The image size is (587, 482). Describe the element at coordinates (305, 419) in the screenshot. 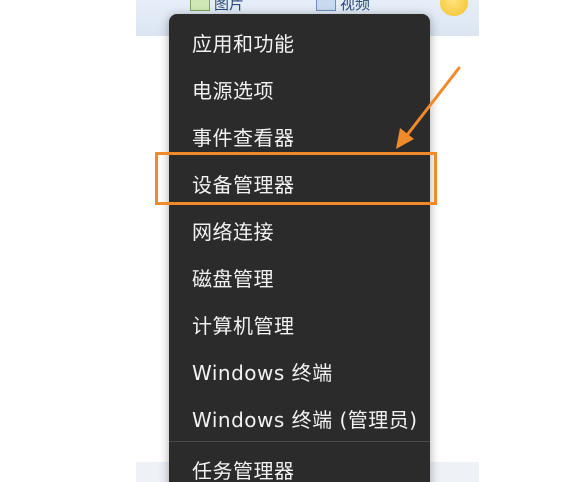

I see `menu-item-label: Windows 终端 (管理员)` at that location.